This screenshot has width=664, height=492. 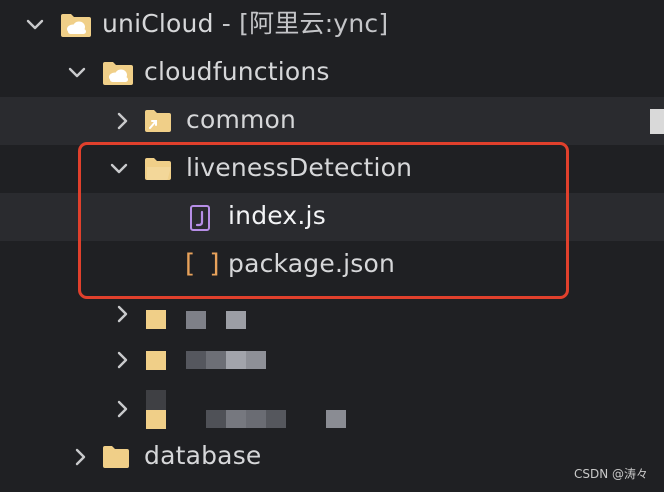 What do you see at coordinates (657, 121) in the screenshot?
I see `scrollbar-thumb` at bounding box center [657, 121].